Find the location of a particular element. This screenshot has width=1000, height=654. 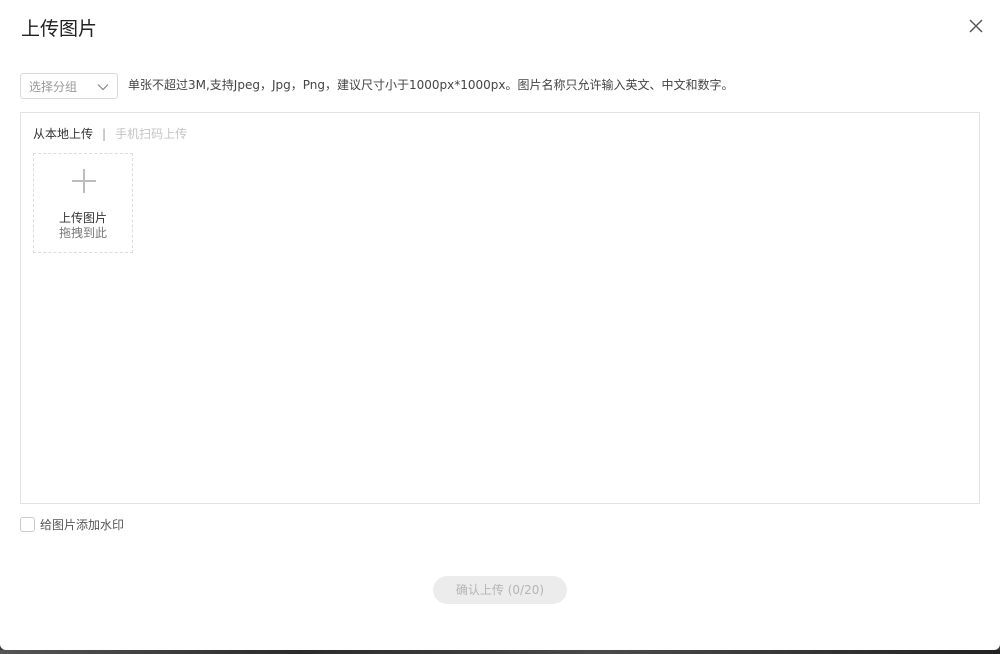

confirm-upload-button: 确认上传 (0/20) is located at coordinates (500, 590).